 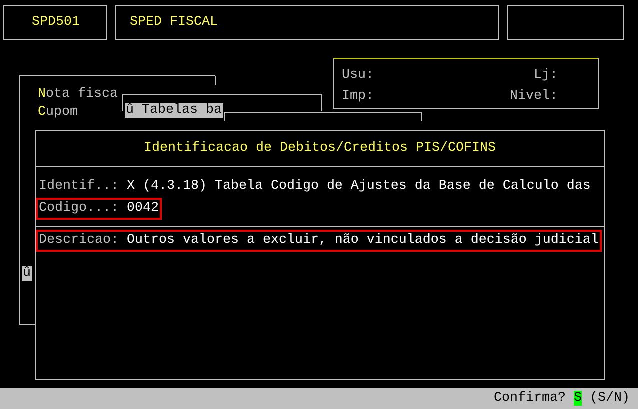 I want to click on dialog-title: Identificacao de Debitos/Creditos PIS/COFINS, so click(x=320, y=149).